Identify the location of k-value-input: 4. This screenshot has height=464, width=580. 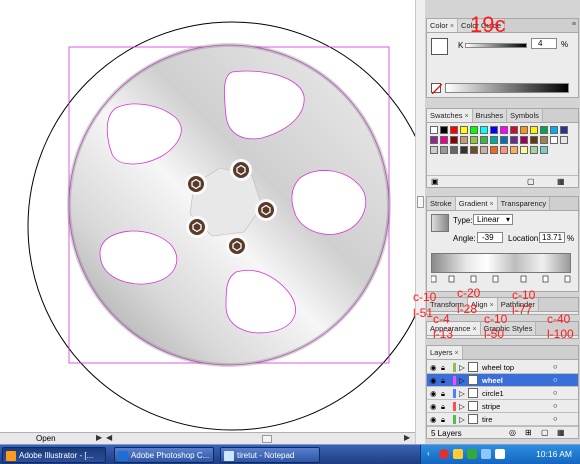
(544, 43).